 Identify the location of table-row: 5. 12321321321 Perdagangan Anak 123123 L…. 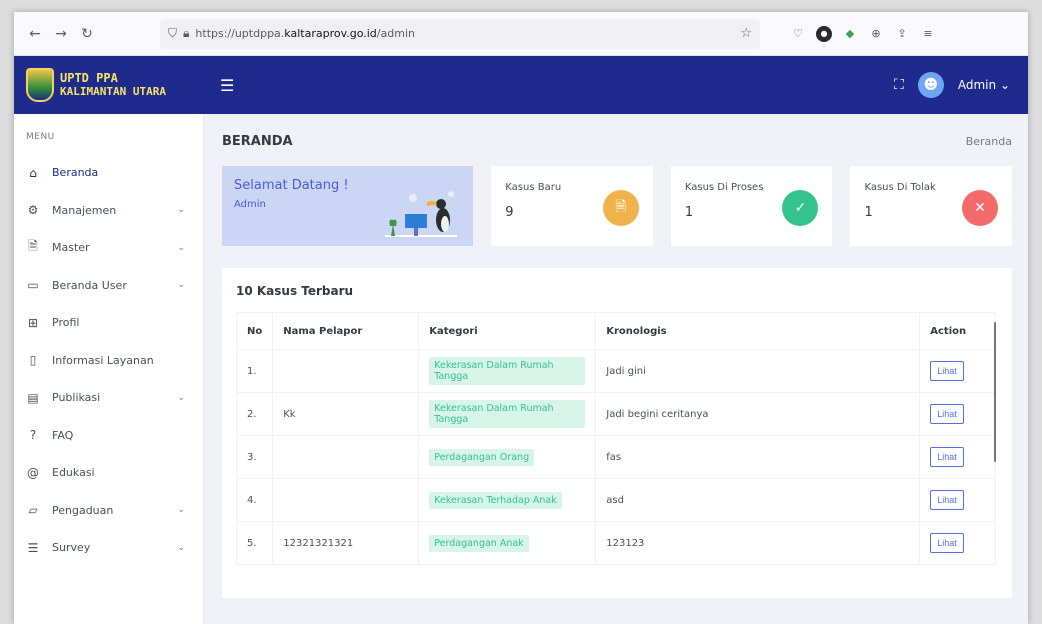
(615, 543).